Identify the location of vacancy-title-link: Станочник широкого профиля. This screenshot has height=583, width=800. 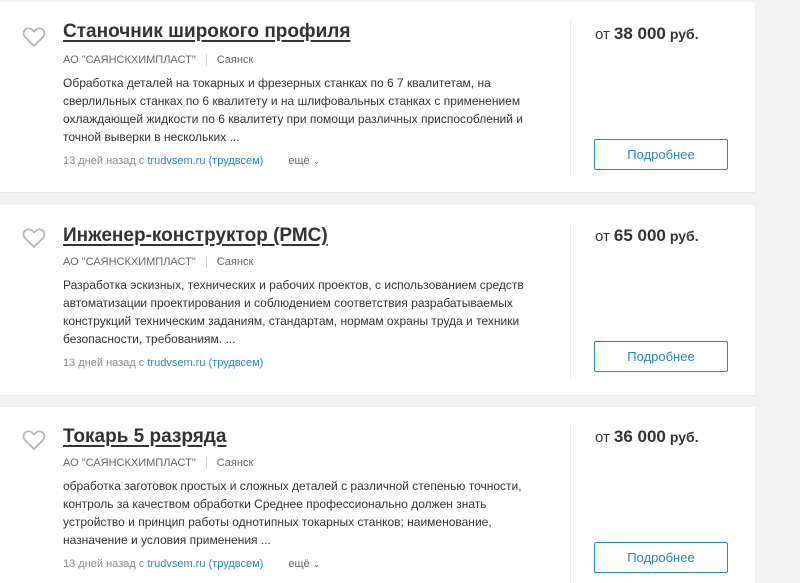
(206, 32).